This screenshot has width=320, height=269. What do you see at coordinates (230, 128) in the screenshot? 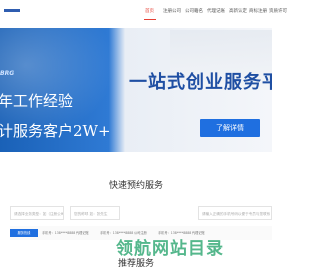
I see `learn-more-button: 了解详情` at bounding box center [230, 128].